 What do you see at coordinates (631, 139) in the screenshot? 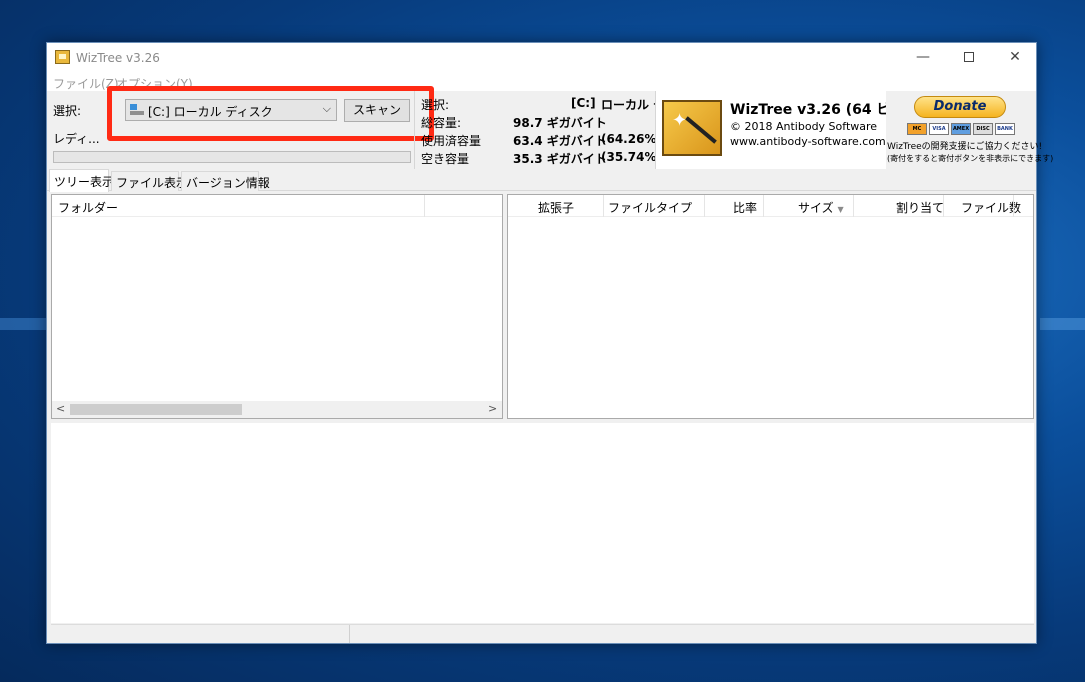
I see `used-percent: (64.26%)` at bounding box center [631, 139].